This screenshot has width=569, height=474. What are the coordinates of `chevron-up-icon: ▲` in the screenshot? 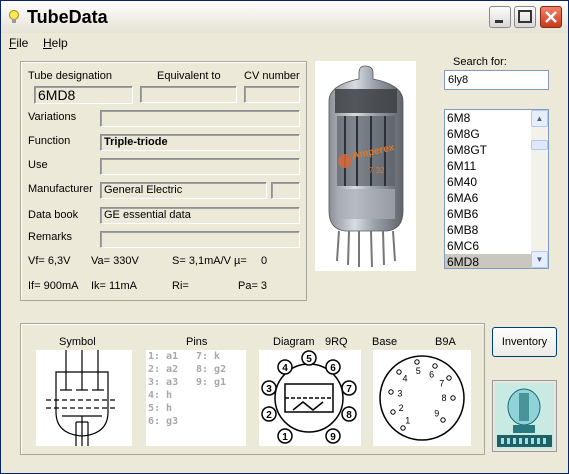 It's located at (539, 118).